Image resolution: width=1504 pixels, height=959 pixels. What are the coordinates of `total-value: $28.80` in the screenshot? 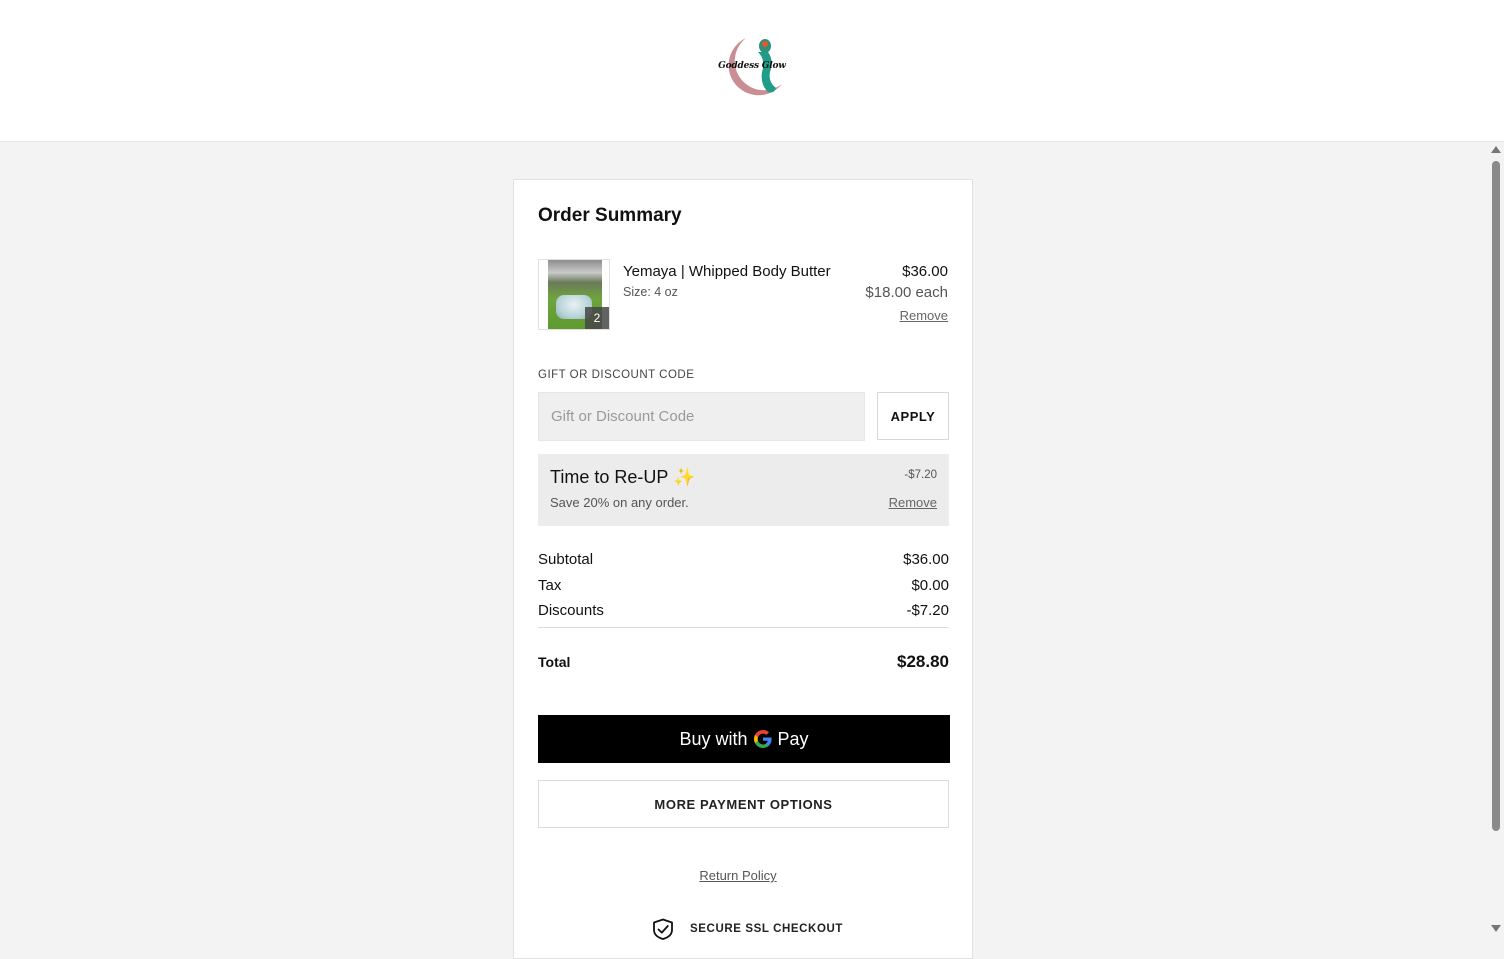 It's located at (923, 661).